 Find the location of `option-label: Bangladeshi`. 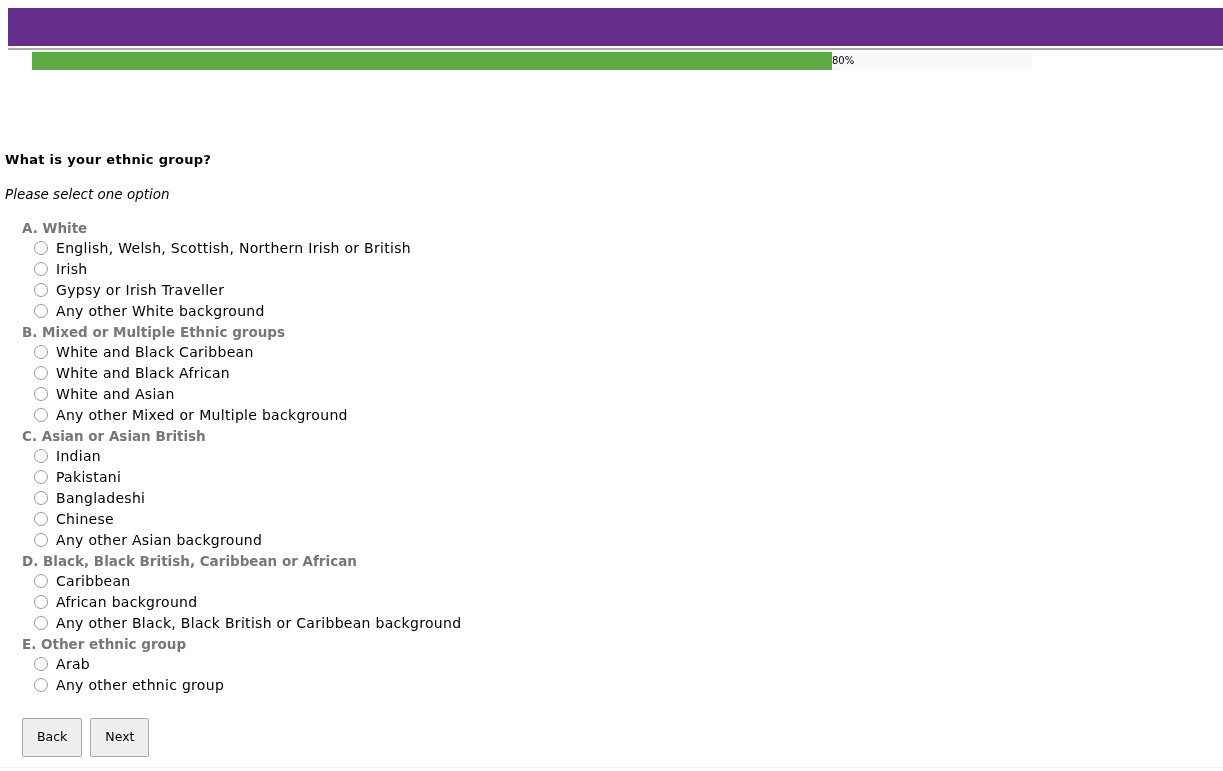

option-label: Bangladeshi is located at coordinates (101, 498).